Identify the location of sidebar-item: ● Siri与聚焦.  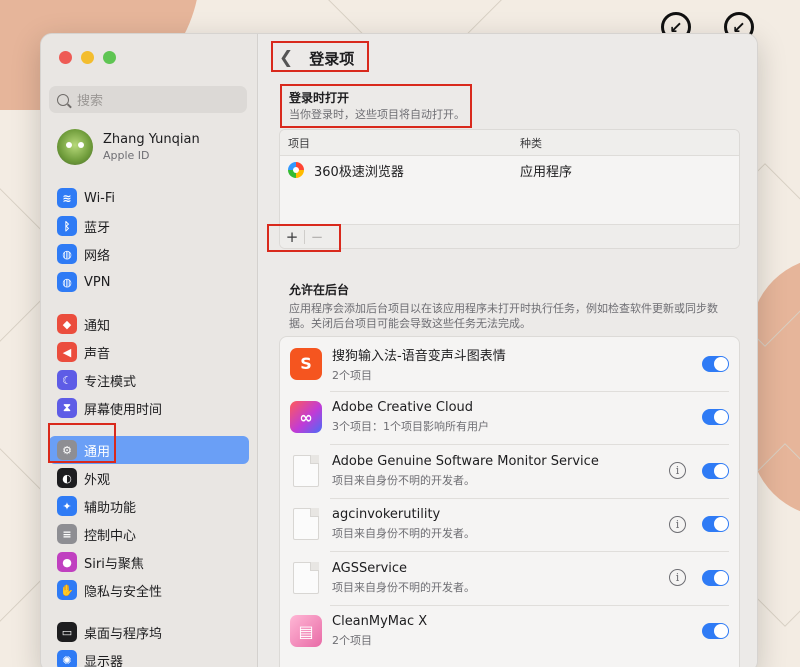
(149, 562).